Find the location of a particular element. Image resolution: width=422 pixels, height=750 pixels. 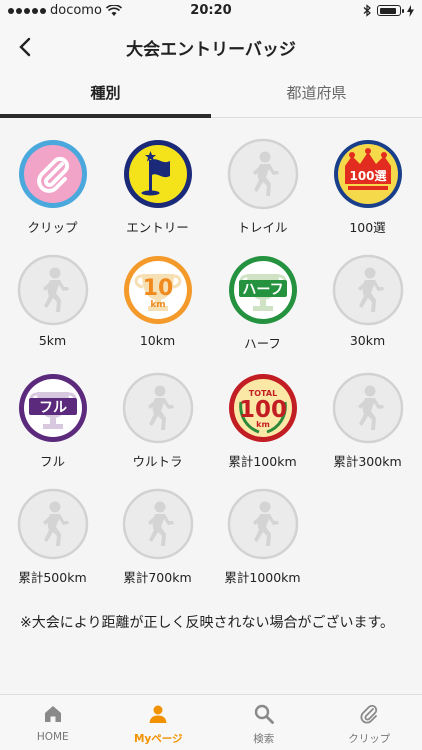

badge-item: 100選 100選 is located at coordinates (367, 187).